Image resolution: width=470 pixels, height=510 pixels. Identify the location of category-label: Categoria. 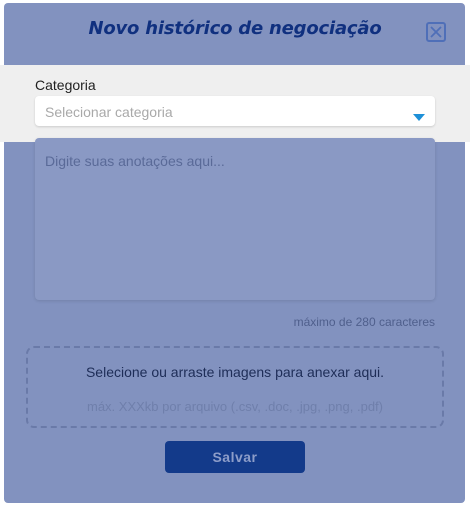
(65, 85).